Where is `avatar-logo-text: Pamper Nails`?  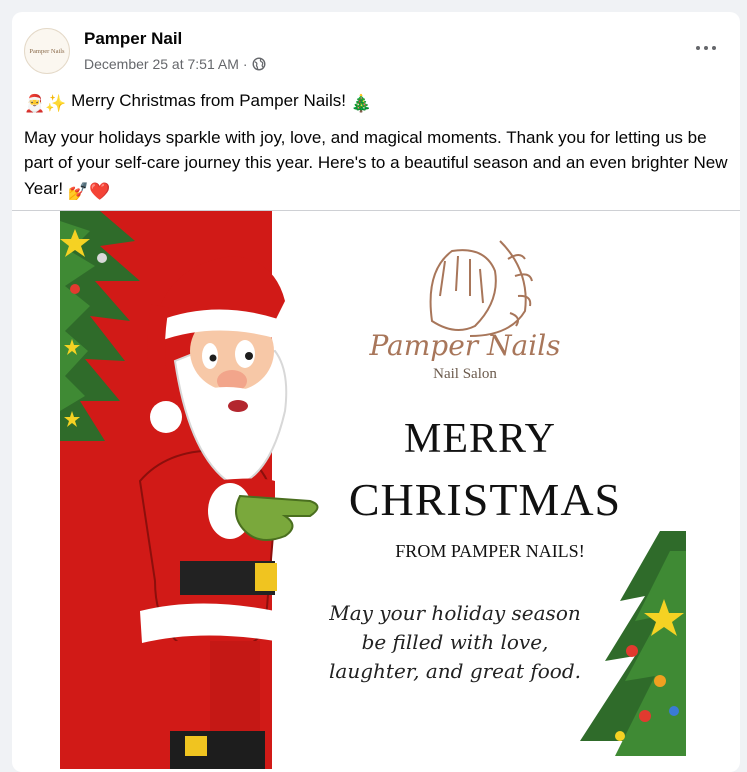
avatar-logo-text: Pamper Nails is located at coordinates (47, 51).